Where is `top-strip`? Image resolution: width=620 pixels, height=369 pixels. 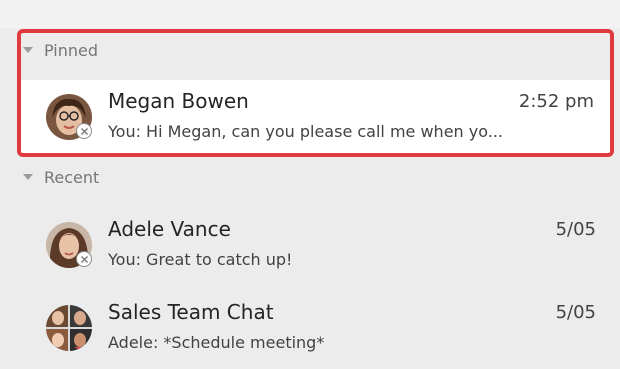
top-strip is located at coordinates (310, 14).